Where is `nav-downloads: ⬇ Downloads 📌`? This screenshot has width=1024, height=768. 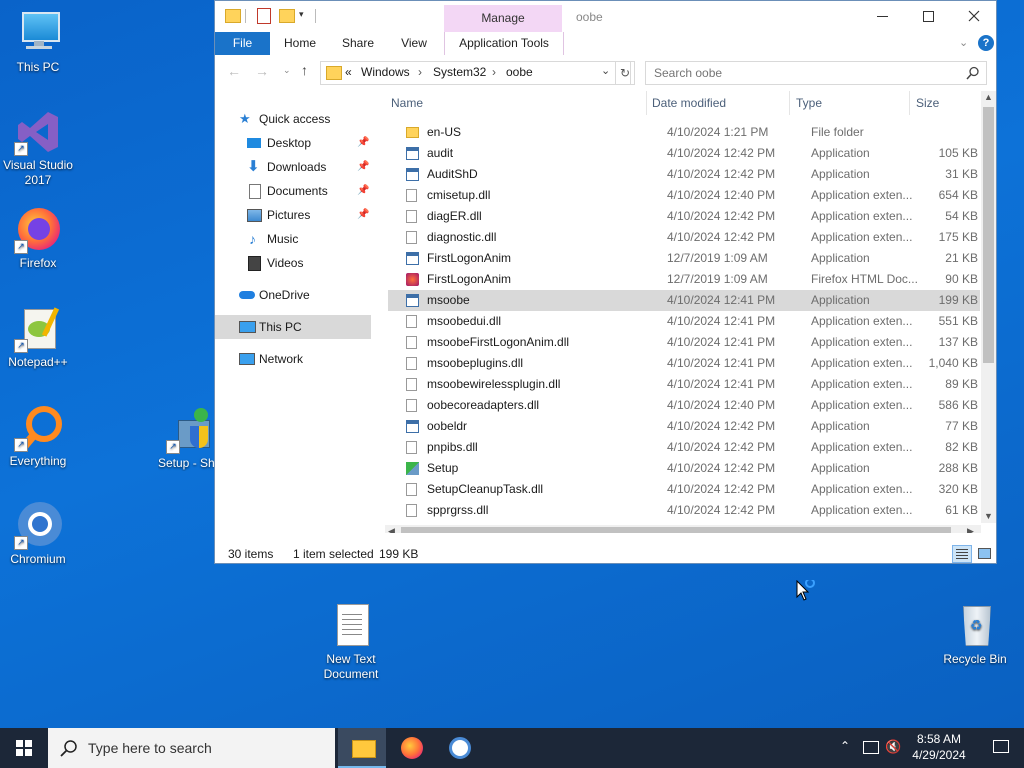 nav-downloads: ⬇ Downloads 📌 is located at coordinates (293, 167).